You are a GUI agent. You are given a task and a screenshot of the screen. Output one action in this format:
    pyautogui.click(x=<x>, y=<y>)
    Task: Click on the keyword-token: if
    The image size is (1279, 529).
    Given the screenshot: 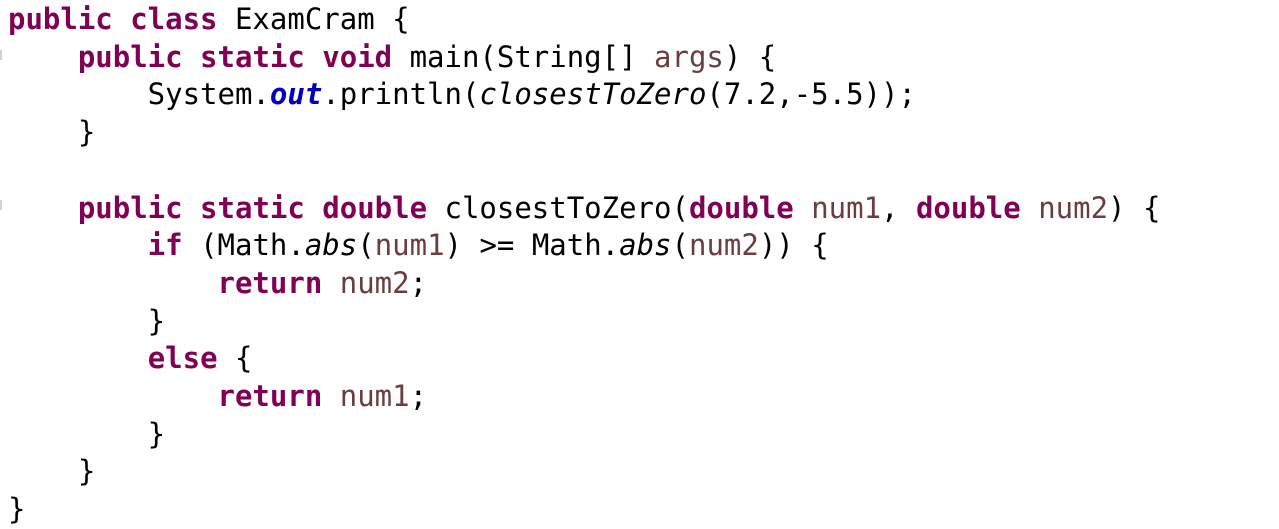 What is the action you would take?
    pyautogui.click(x=165, y=245)
    